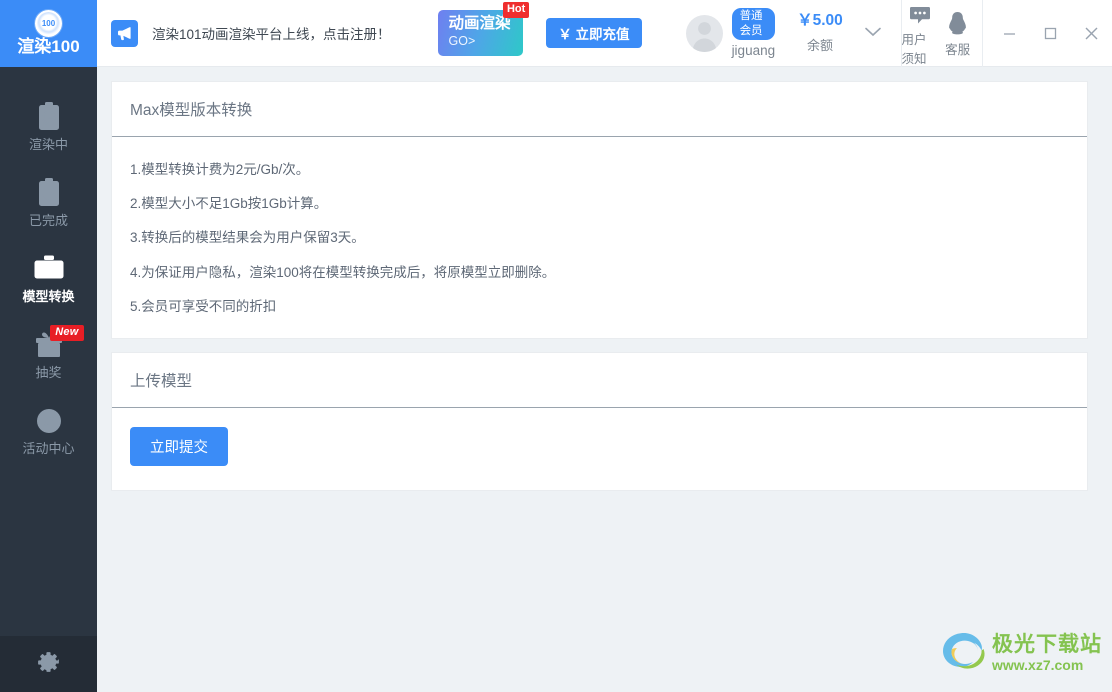  Describe the element at coordinates (920, 12) in the screenshot. I see `speech-bubble-icon` at that location.